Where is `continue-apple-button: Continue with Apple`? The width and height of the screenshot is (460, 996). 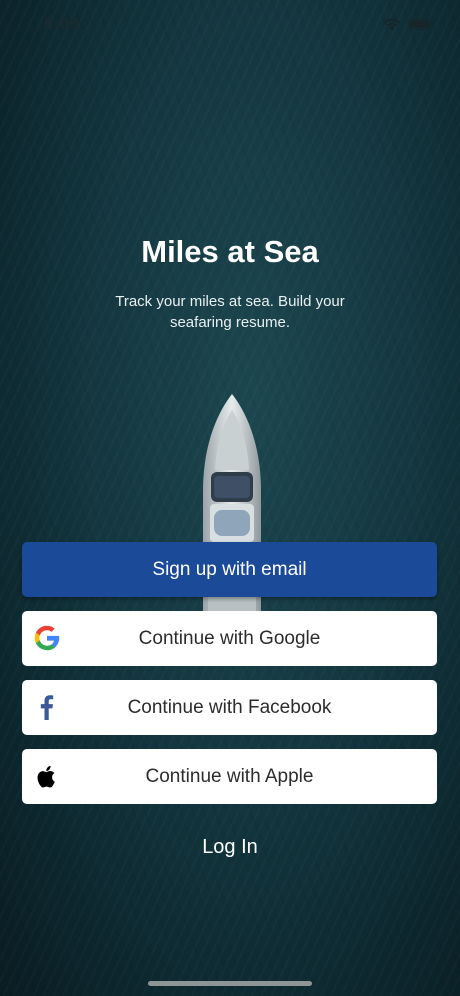
continue-apple-button: Continue with Apple is located at coordinates (229, 776).